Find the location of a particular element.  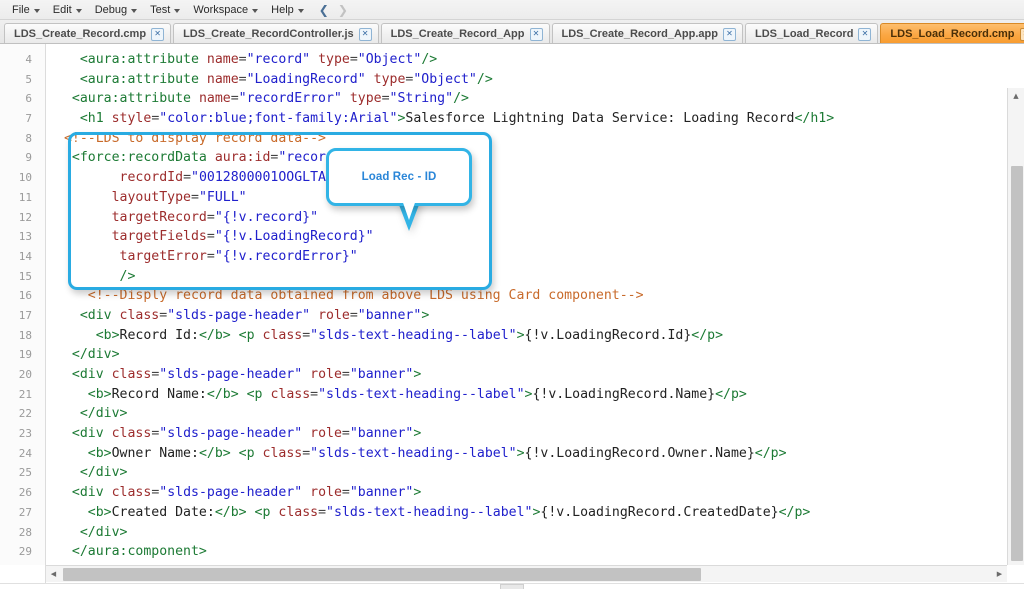

vertical-scrollbar: ▲ ▼ is located at coordinates (1015, 337).